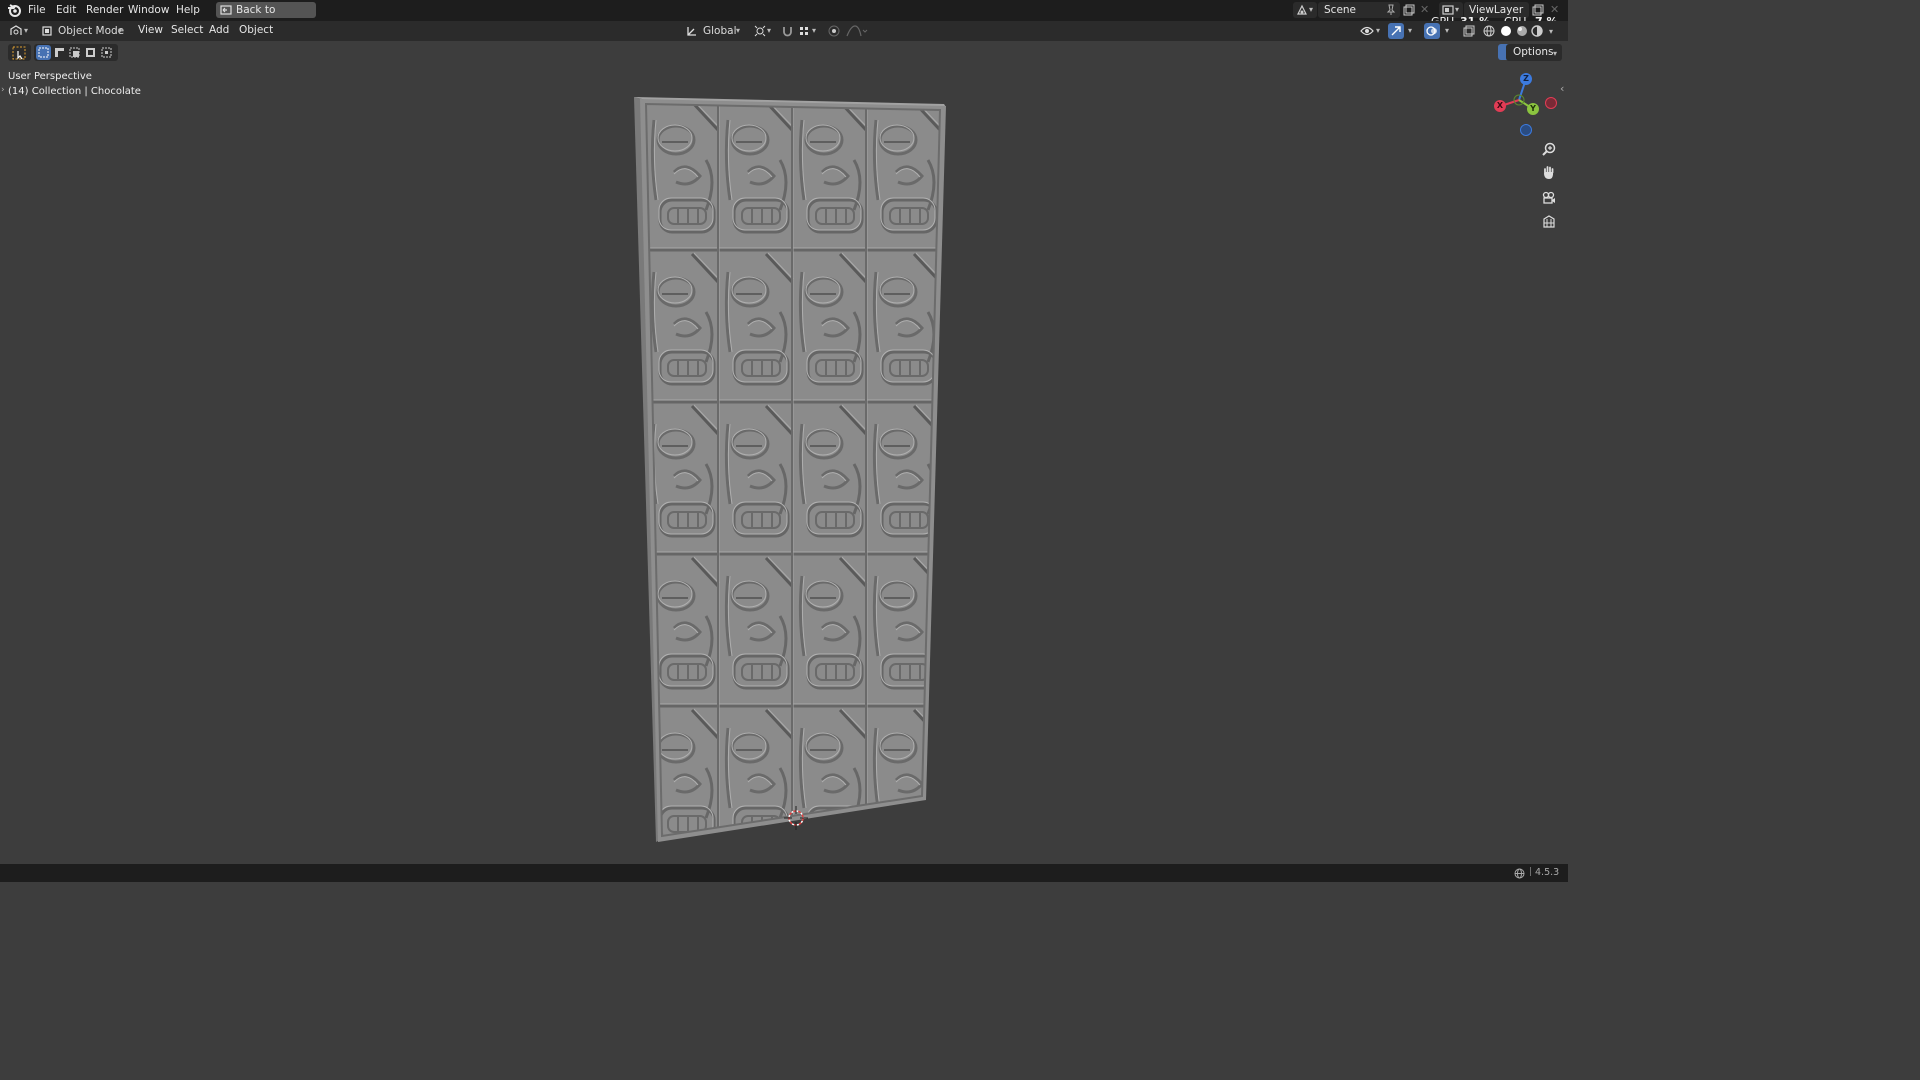 The height and width of the screenshot is (1080, 1920). Describe the element at coordinates (187, 30) in the screenshot. I see `menu-select: Select` at that location.